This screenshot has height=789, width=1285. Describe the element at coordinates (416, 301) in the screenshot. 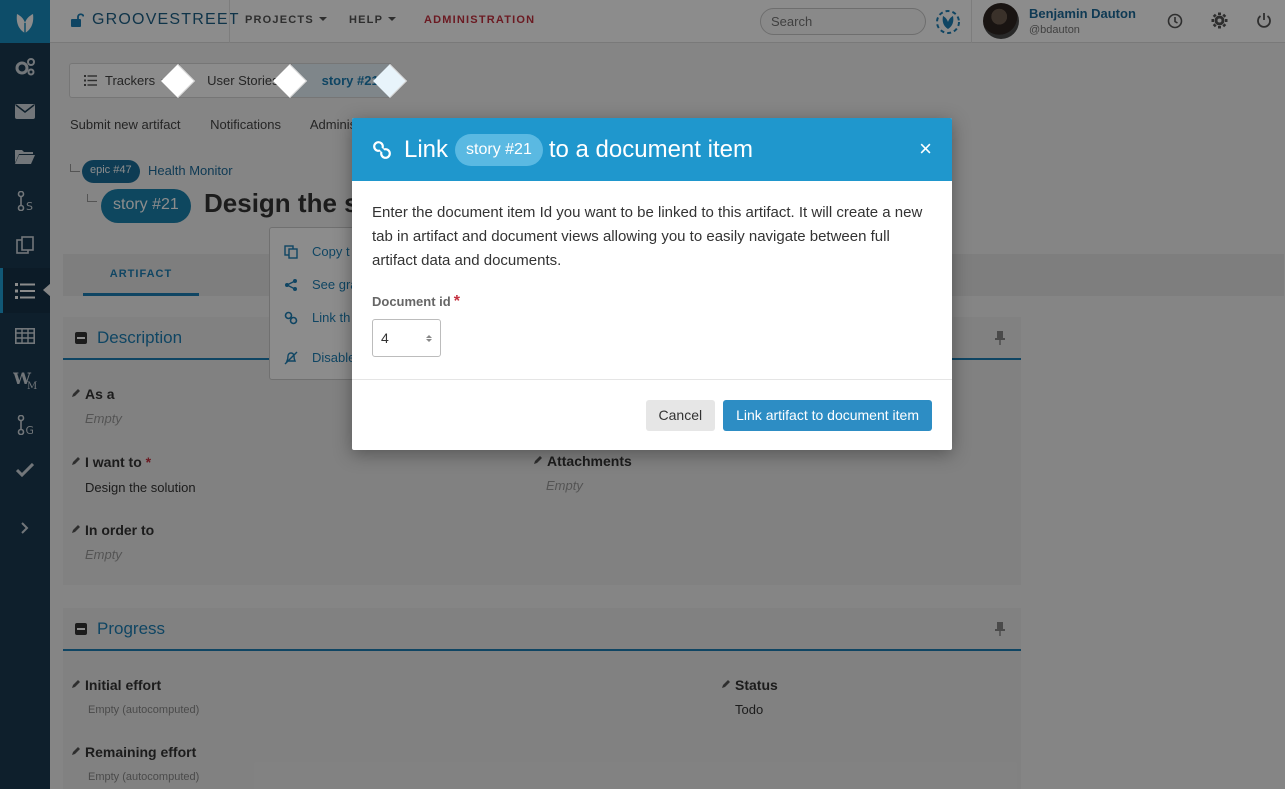

I see `document-id-label: Document id *` at that location.